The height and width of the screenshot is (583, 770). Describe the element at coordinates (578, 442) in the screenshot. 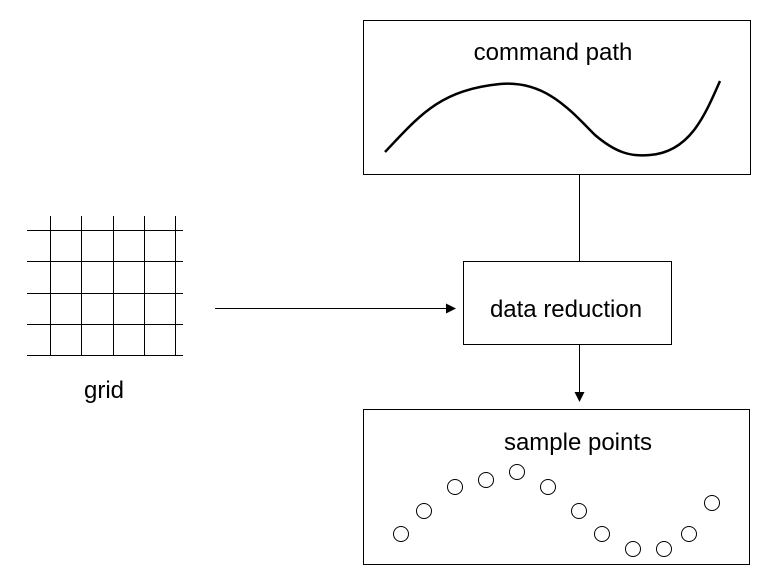

I see `sample-points-label: sample points` at that location.